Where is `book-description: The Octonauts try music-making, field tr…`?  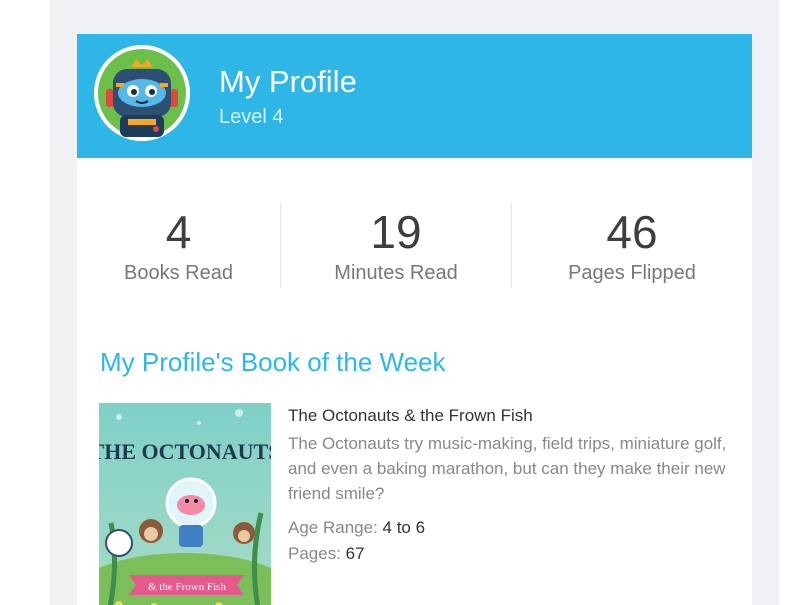
book-description: The Octonauts try music-making, field tr… is located at coordinates (507, 468).